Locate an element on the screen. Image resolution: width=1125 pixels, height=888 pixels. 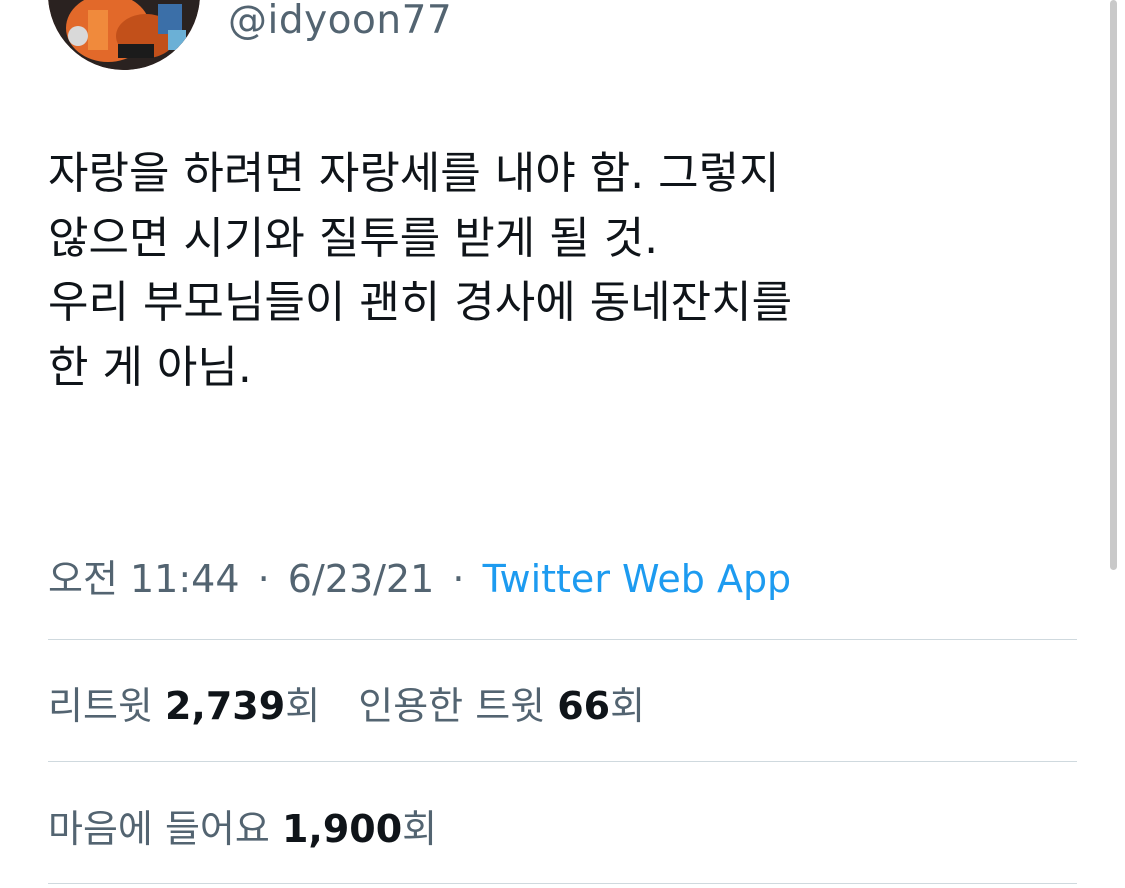
quotes-label: 인용한 트윗 is located at coordinates (452, 706).